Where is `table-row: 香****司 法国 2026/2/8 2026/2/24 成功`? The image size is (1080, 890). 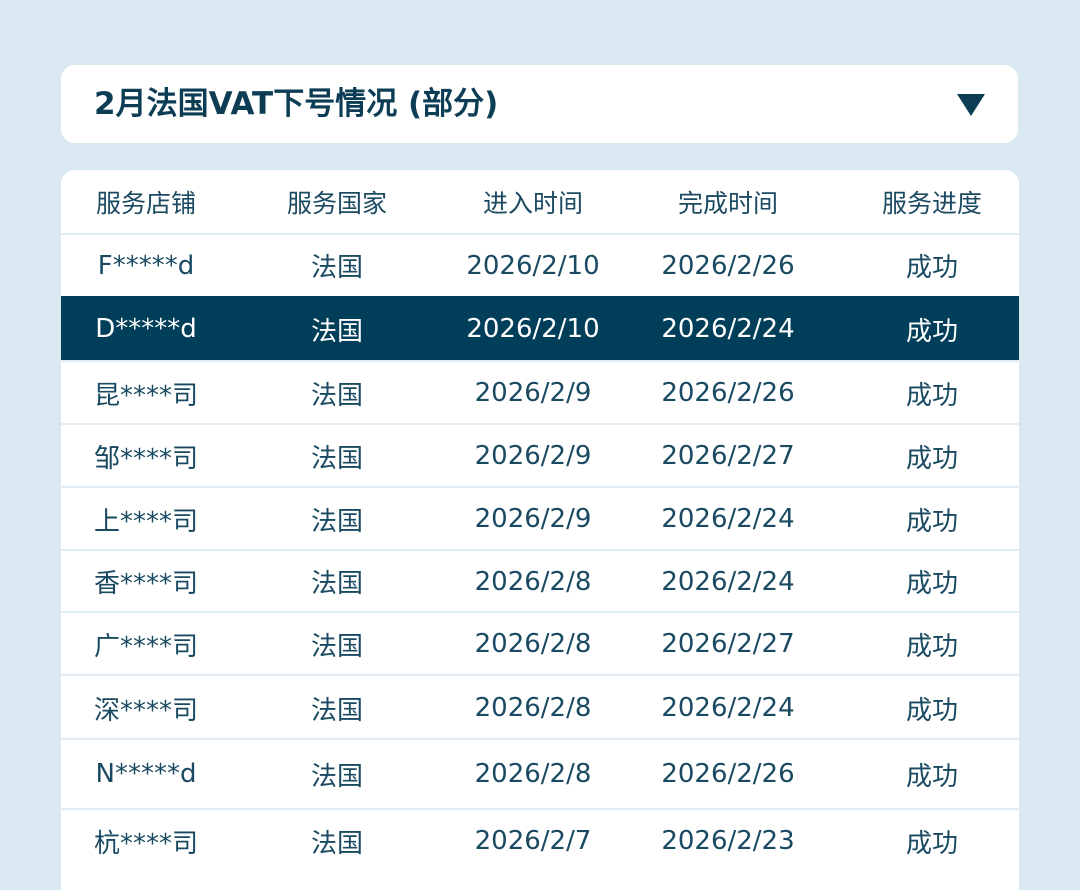
table-row: 香****司 法国 2026/2/8 2026/2/24 成功 is located at coordinates (540, 580).